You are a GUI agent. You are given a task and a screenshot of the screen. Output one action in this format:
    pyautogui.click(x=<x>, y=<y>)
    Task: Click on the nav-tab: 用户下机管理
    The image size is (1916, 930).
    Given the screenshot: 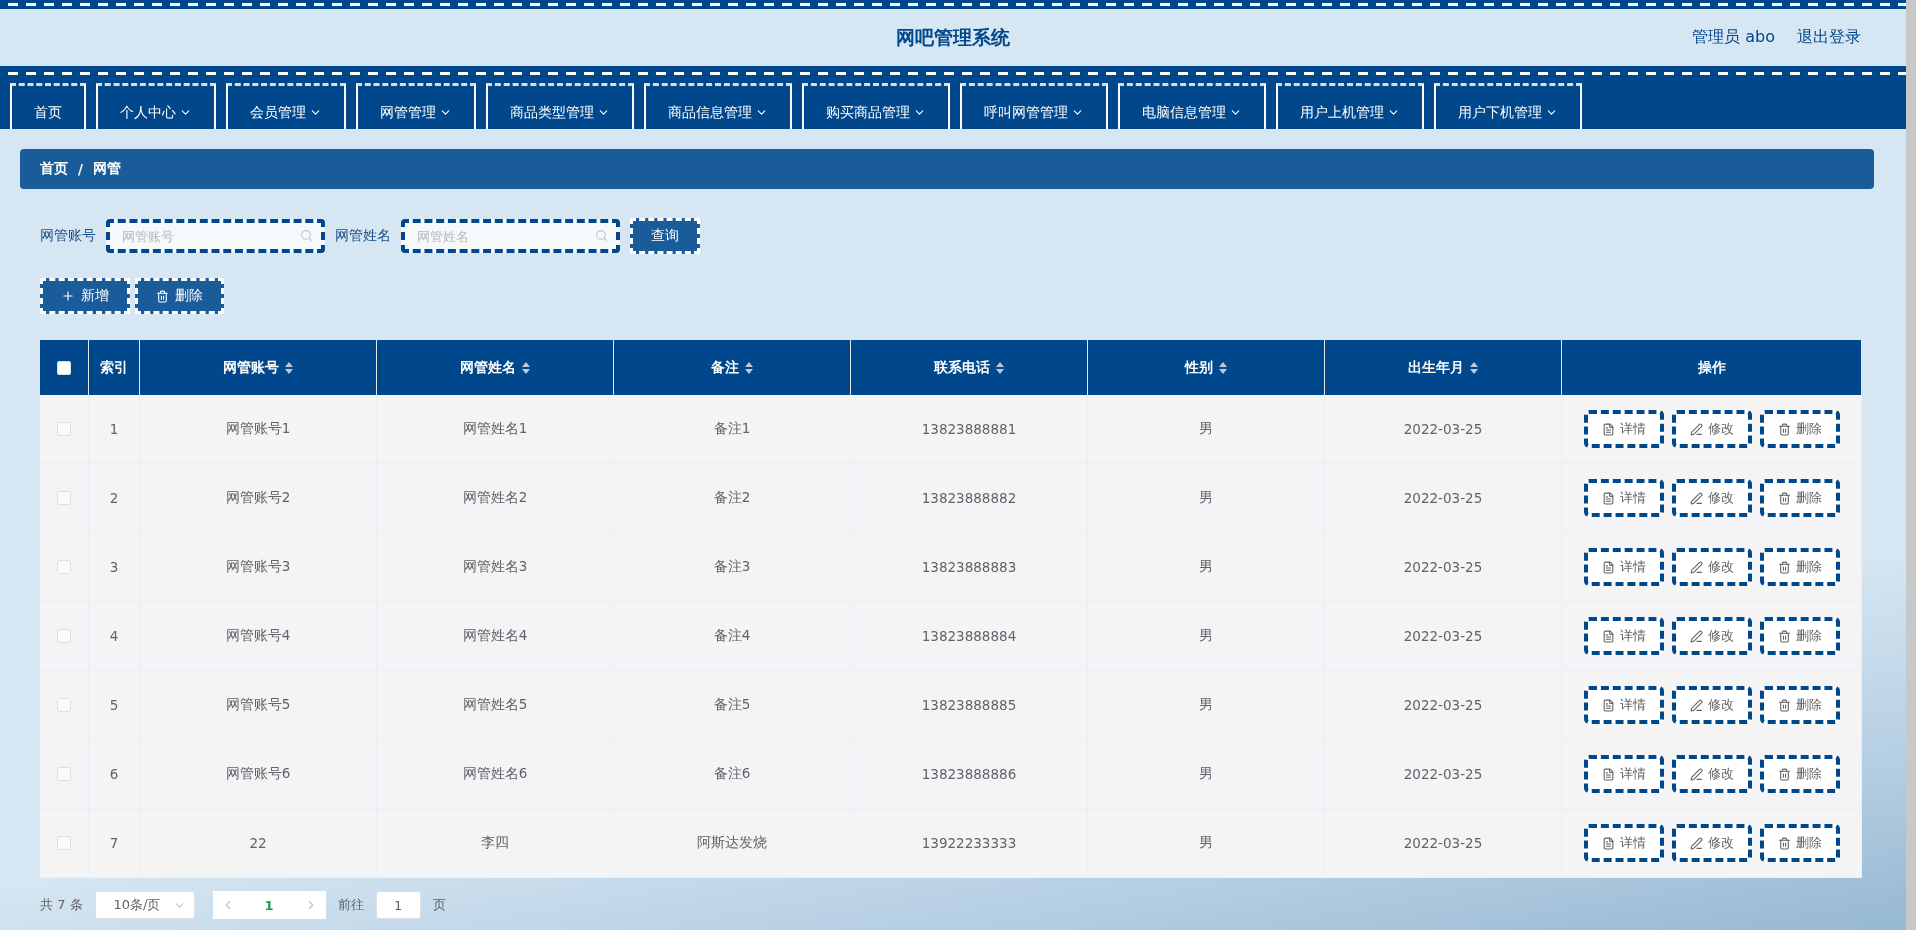 What is the action you would take?
    pyautogui.click(x=1508, y=106)
    